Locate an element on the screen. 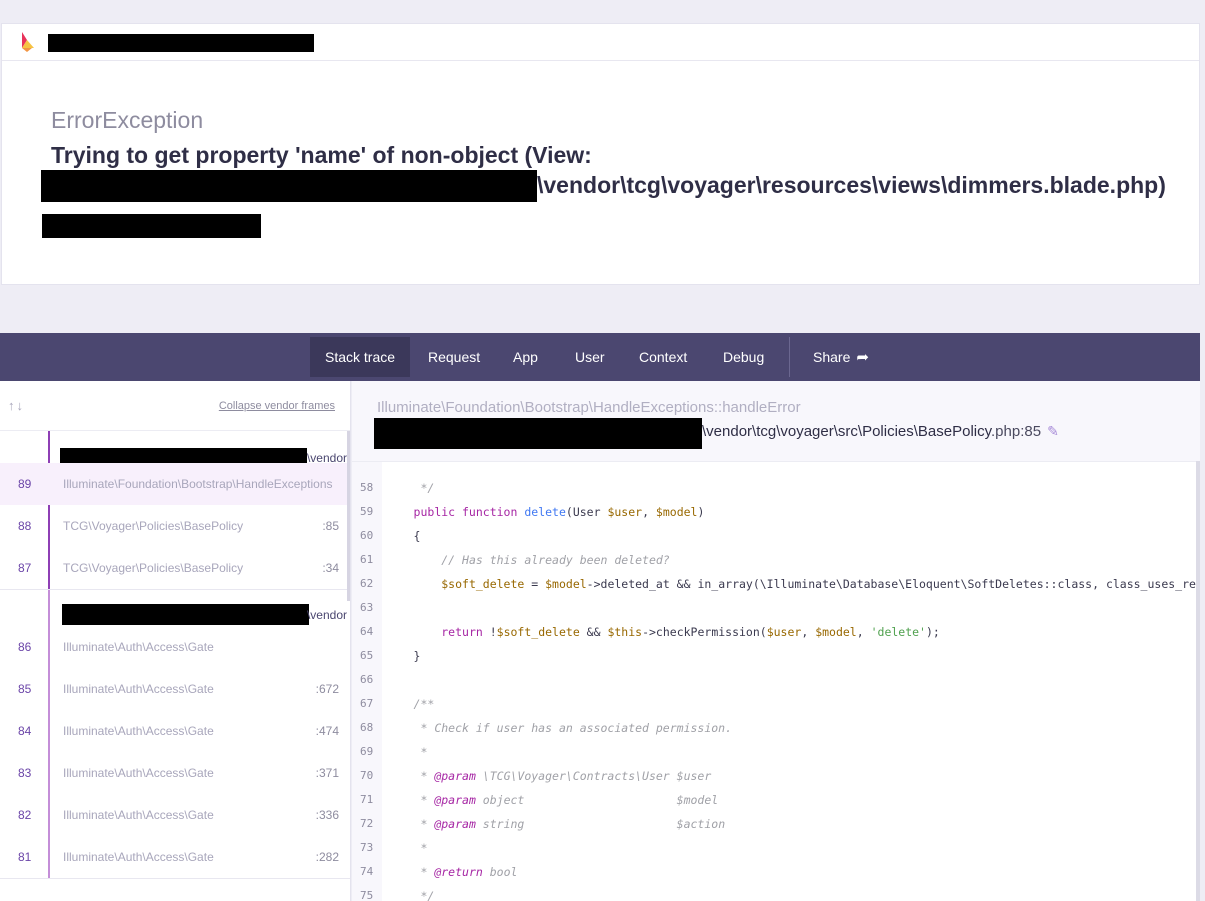 The width and height of the screenshot is (1205, 901). frame-line: :34 is located at coordinates (330, 568).